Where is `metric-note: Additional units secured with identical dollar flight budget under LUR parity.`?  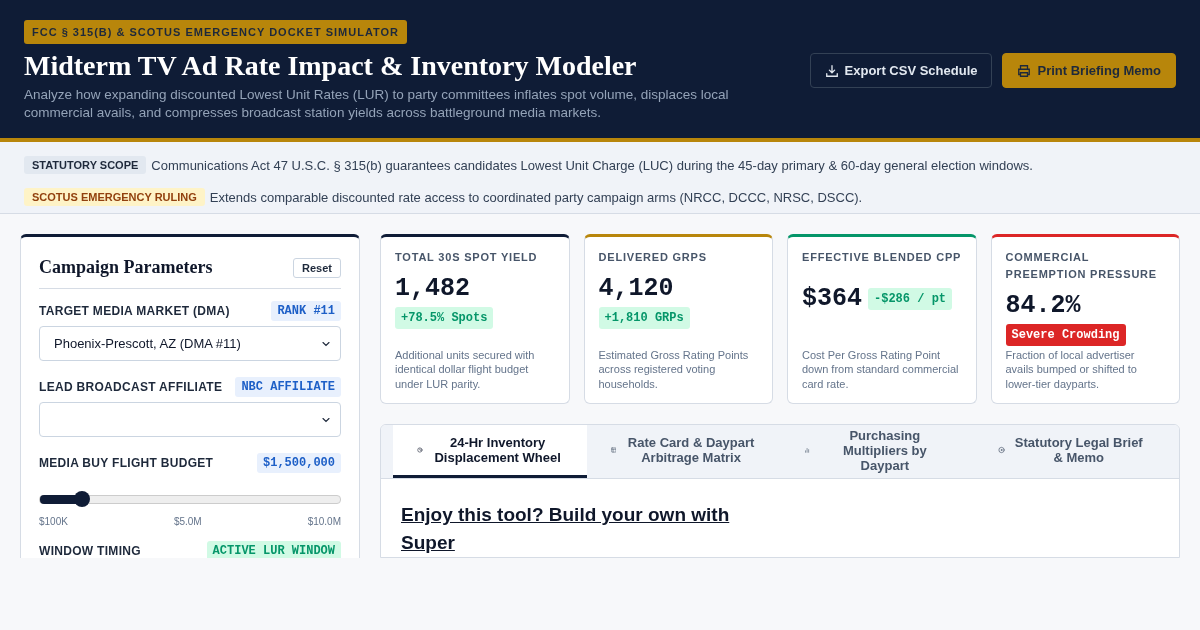 metric-note: Additional units secured with identical dollar flight budget under LUR parity. is located at coordinates (465, 369).